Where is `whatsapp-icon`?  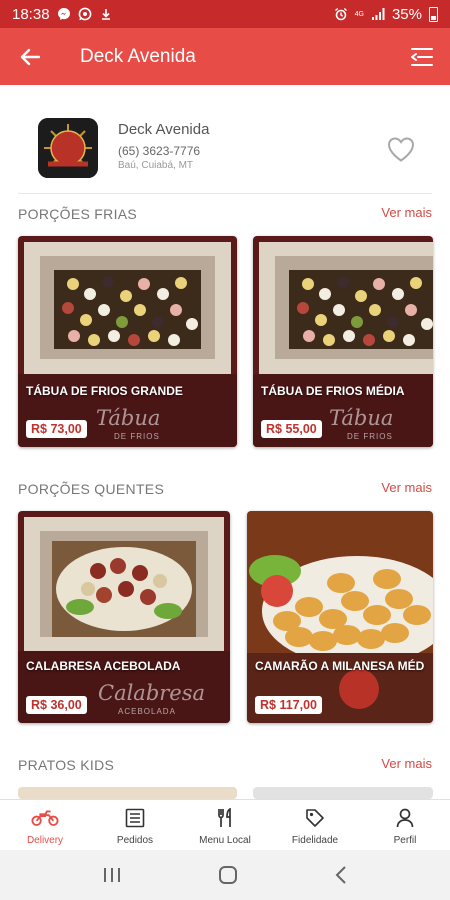 whatsapp-icon is located at coordinates (84, 14).